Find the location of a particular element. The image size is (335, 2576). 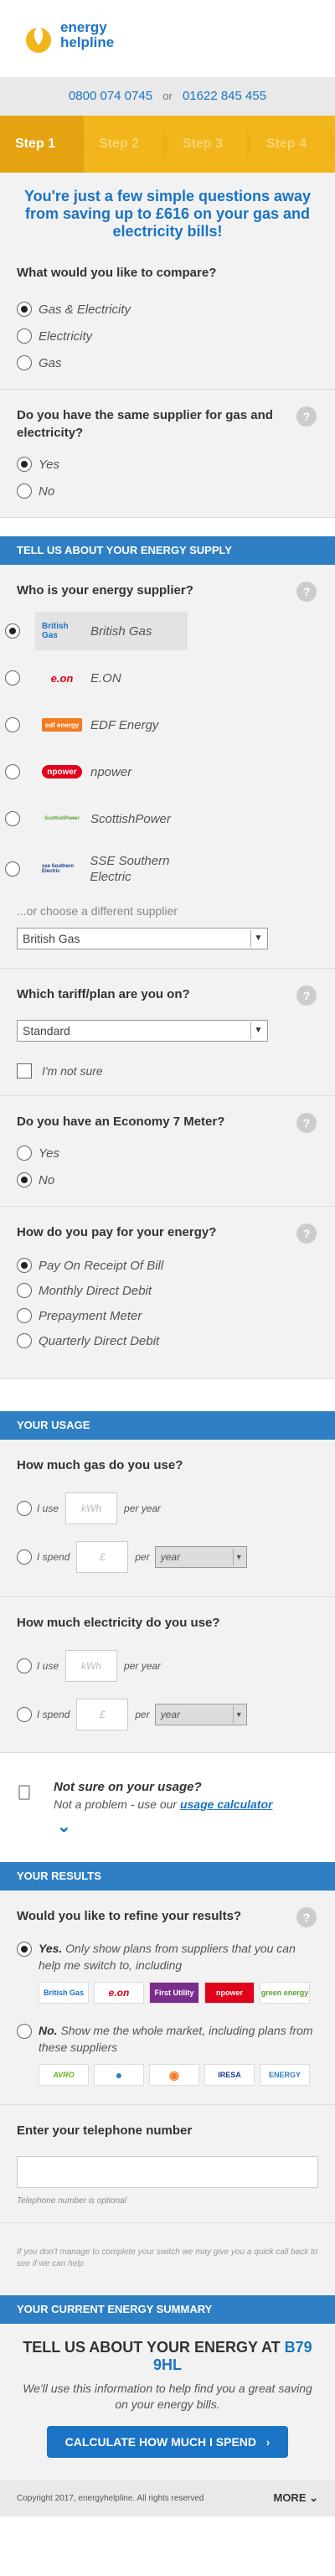

supplier-eon: e.on E.ON is located at coordinates (161, 678).